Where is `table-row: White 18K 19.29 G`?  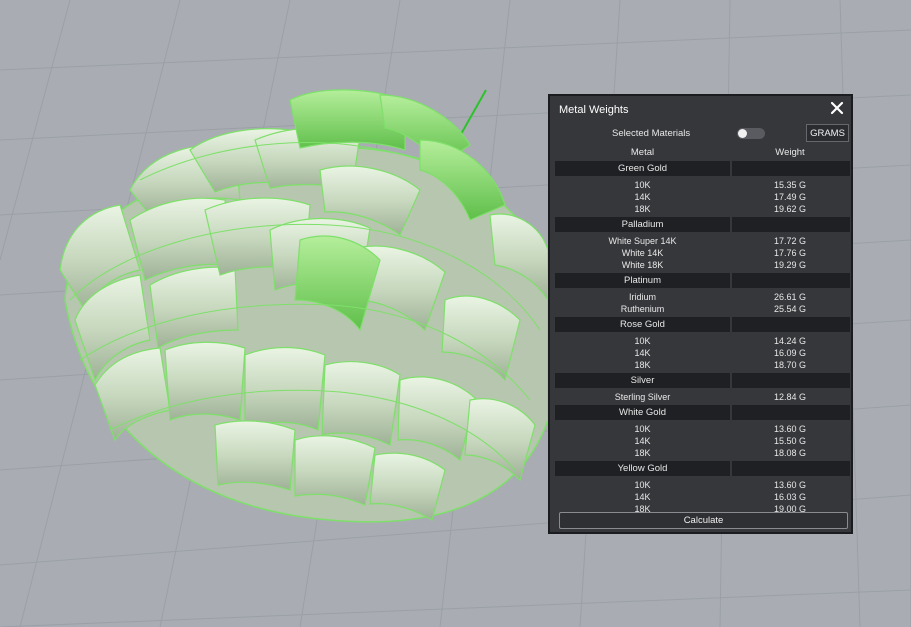 table-row: White 18K 19.29 G is located at coordinates (702, 265).